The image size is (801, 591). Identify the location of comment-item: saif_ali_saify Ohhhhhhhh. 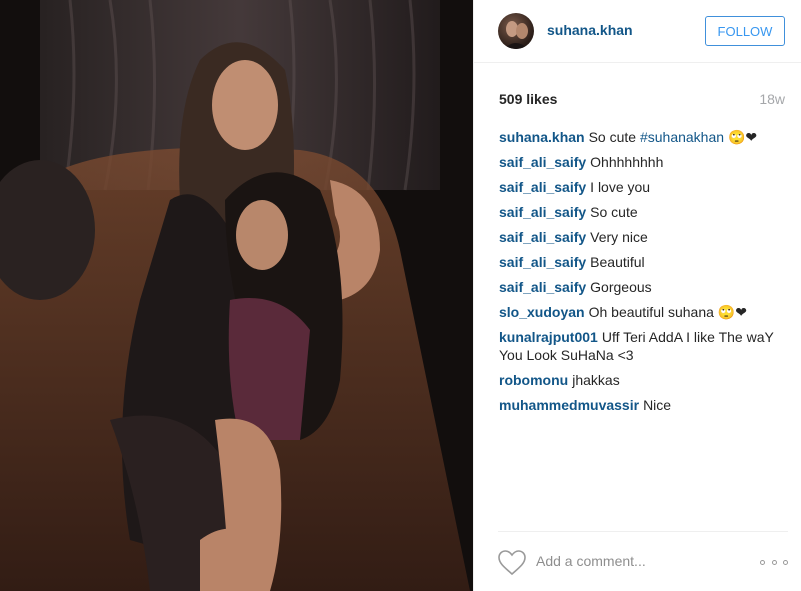
(644, 162).